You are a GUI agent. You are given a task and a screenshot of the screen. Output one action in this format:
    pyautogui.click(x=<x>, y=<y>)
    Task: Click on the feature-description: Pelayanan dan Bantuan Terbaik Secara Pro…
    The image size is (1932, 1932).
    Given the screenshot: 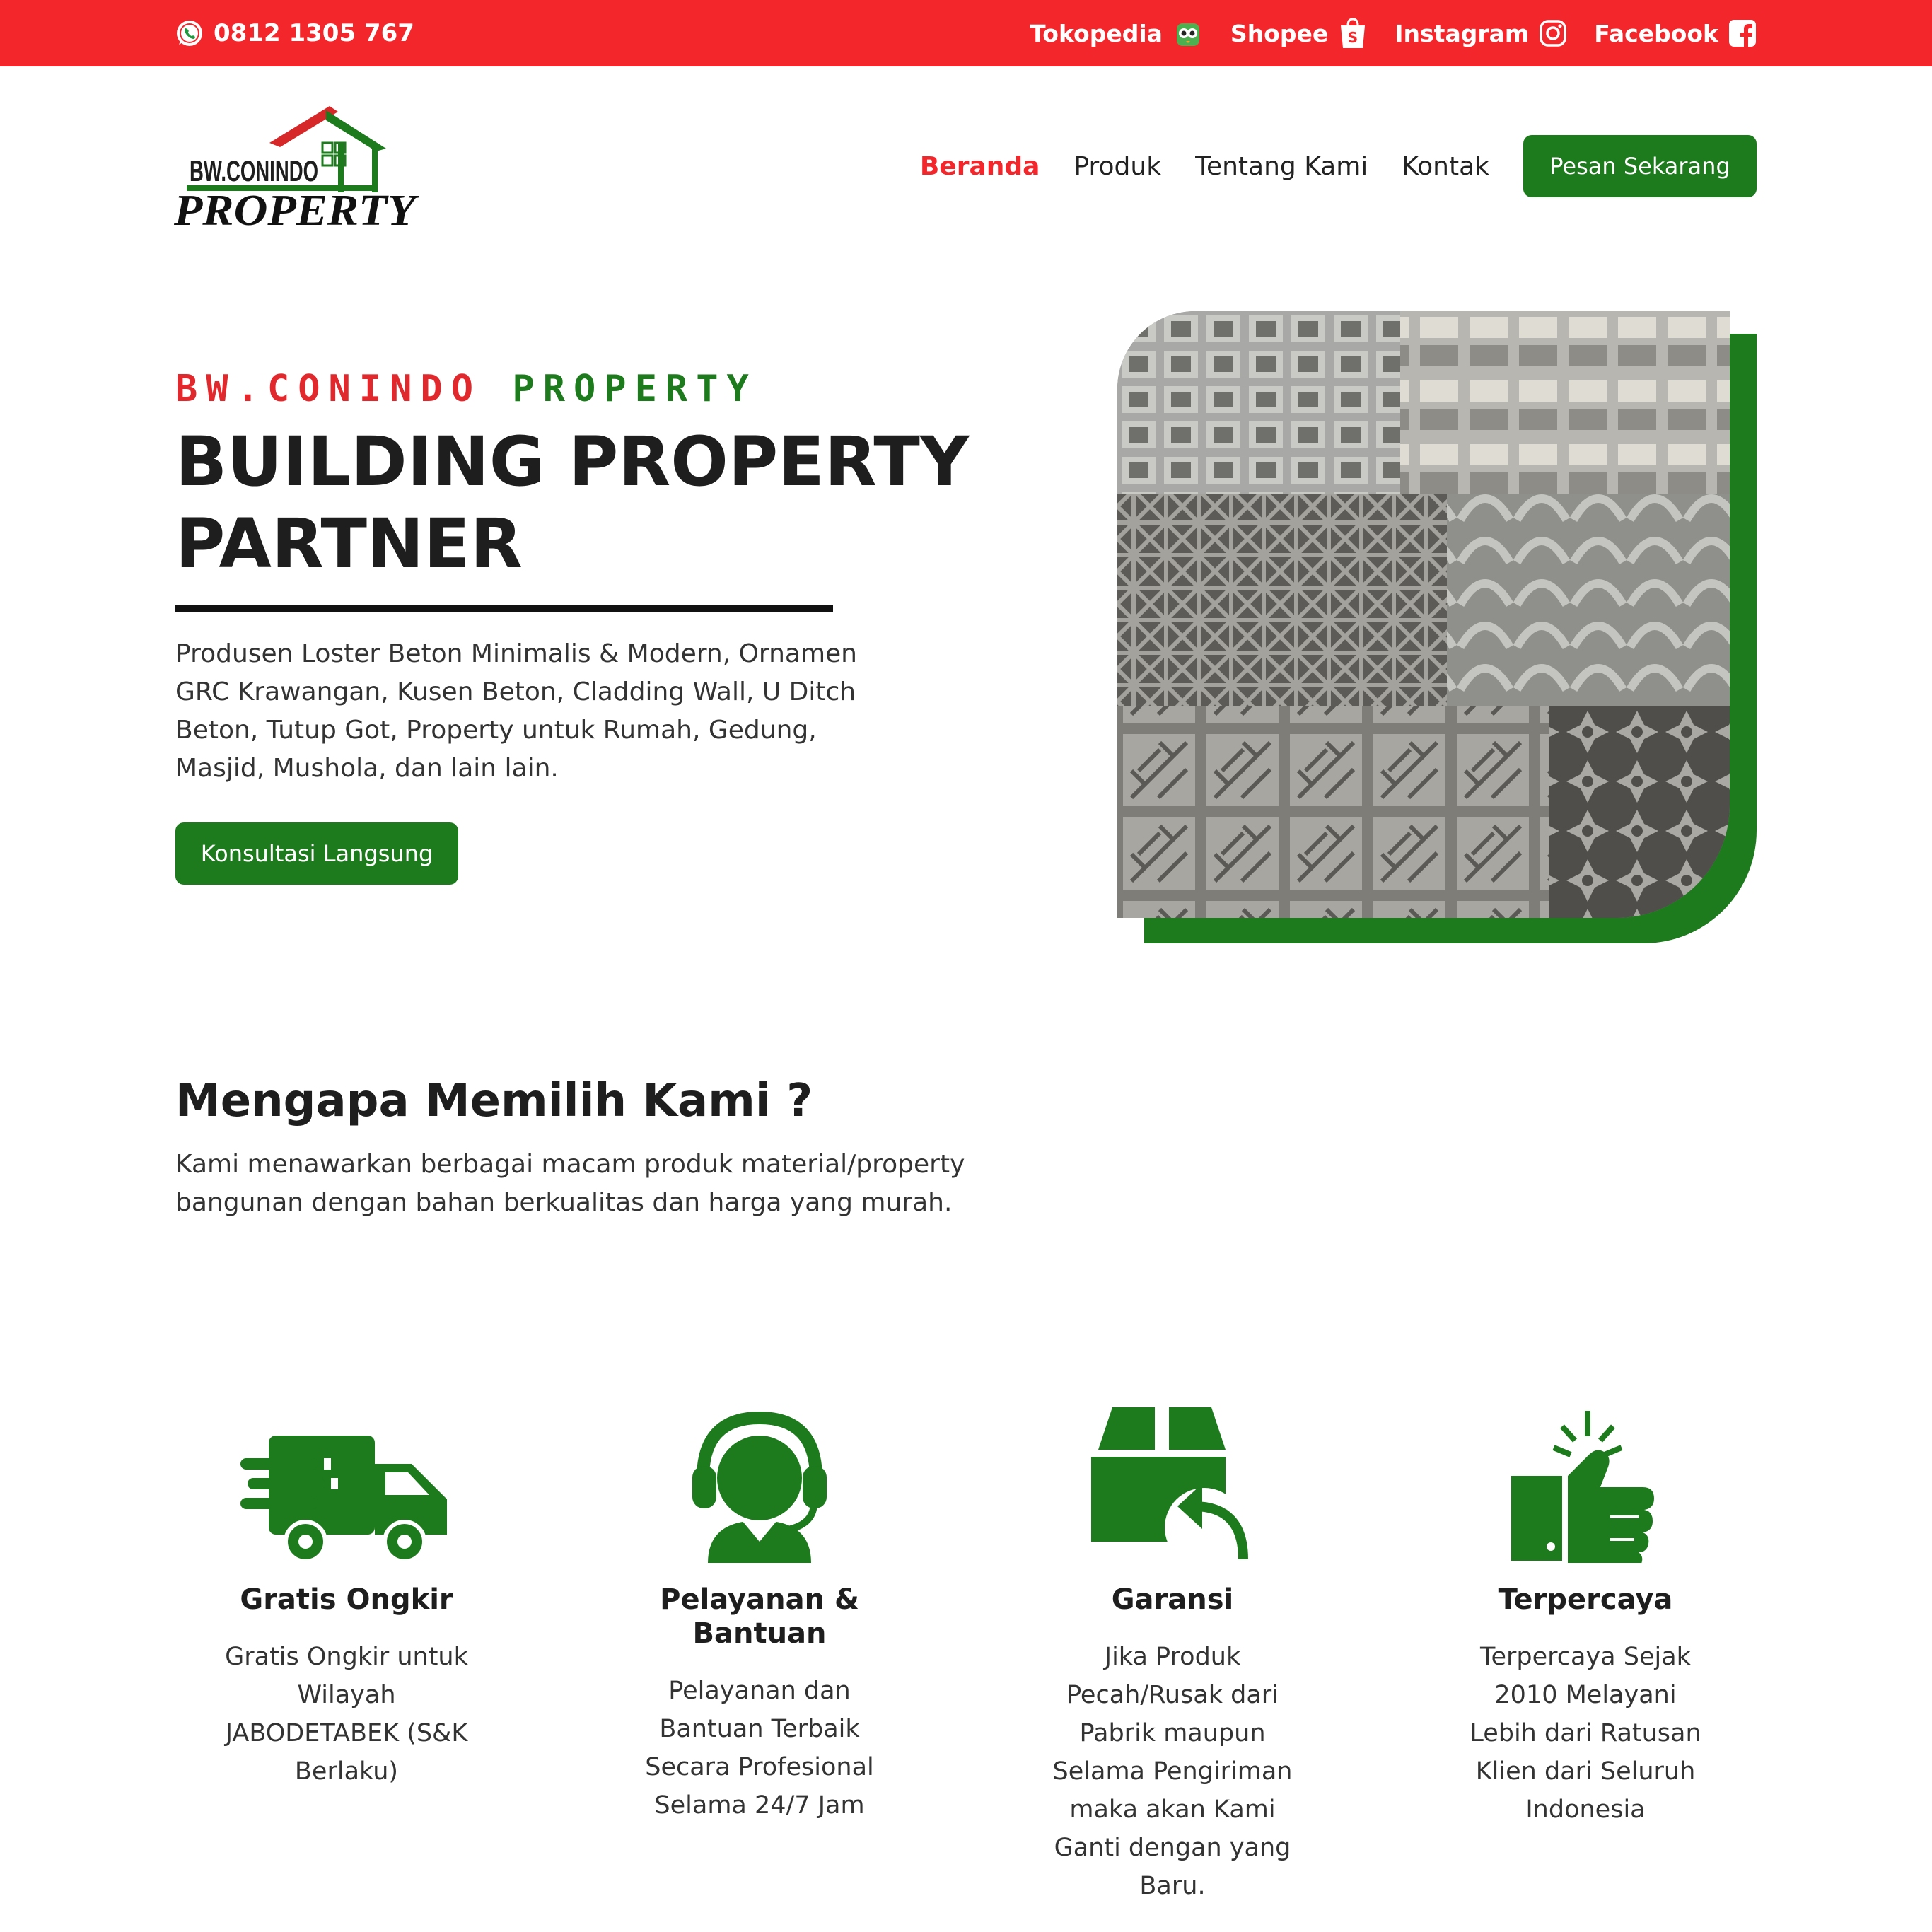 What is the action you would take?
    pyautogui.click(x=759, y=1748)
    